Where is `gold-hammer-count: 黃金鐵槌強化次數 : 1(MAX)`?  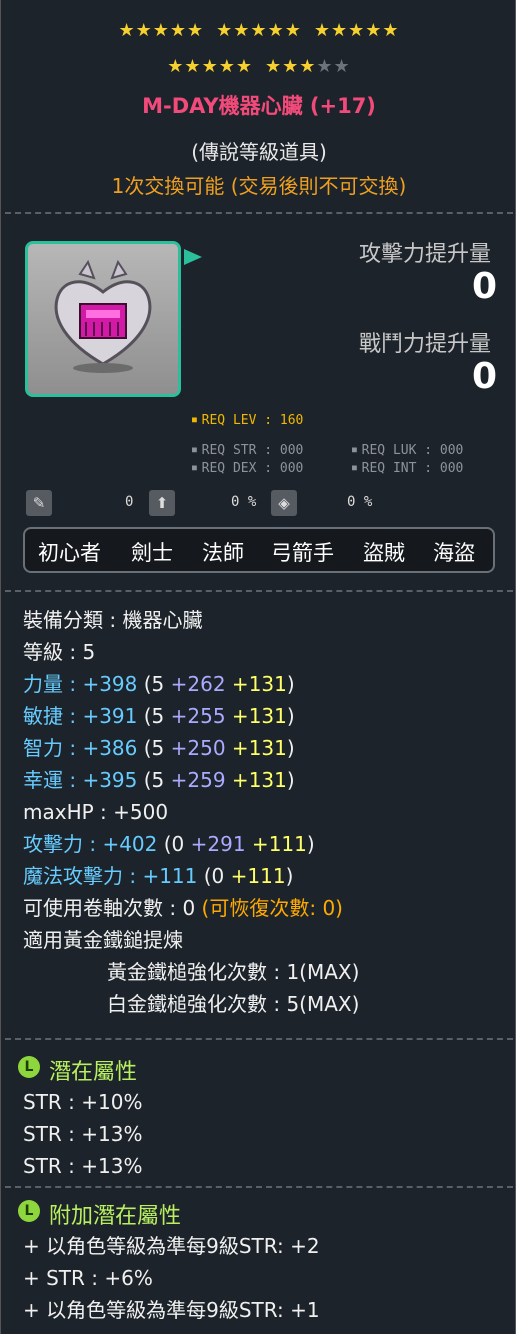
gold-hammer-count: 黃金鐵槌強化次數 : 1(MAX) is located at coordinates (233, 972).